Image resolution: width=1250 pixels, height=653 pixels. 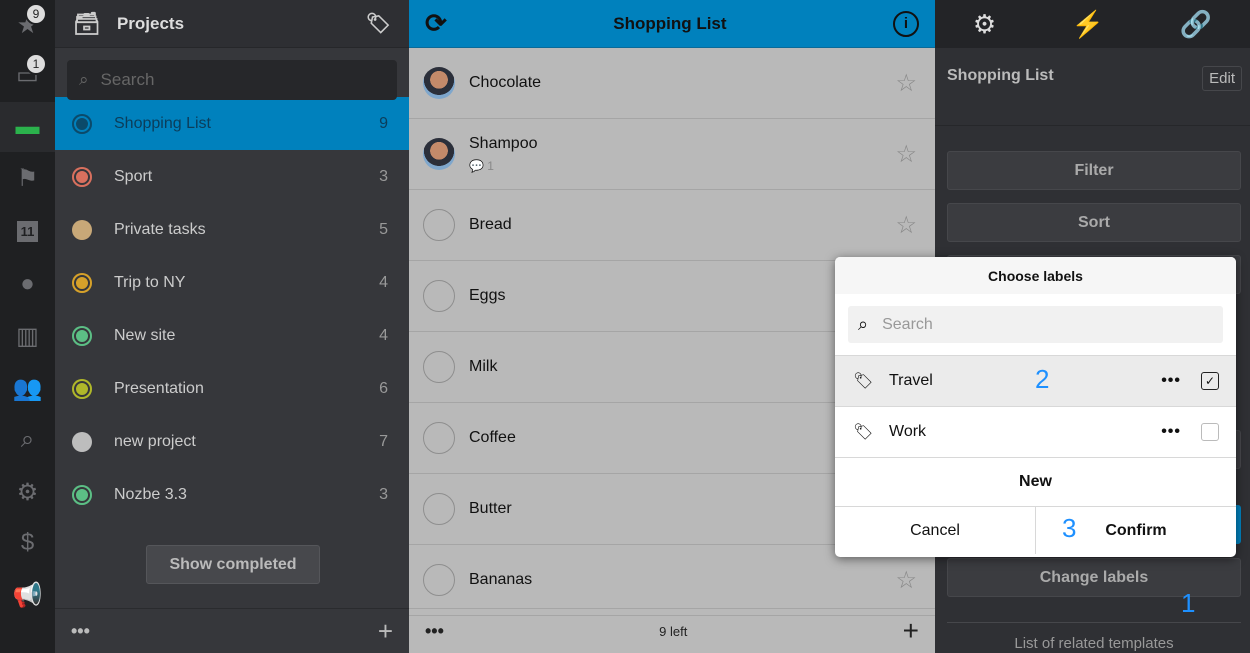 What do you see at coordinates (1042, 379) in the screenshot?
I see `step-number-2: 2` at bounding box center [1042, 379].